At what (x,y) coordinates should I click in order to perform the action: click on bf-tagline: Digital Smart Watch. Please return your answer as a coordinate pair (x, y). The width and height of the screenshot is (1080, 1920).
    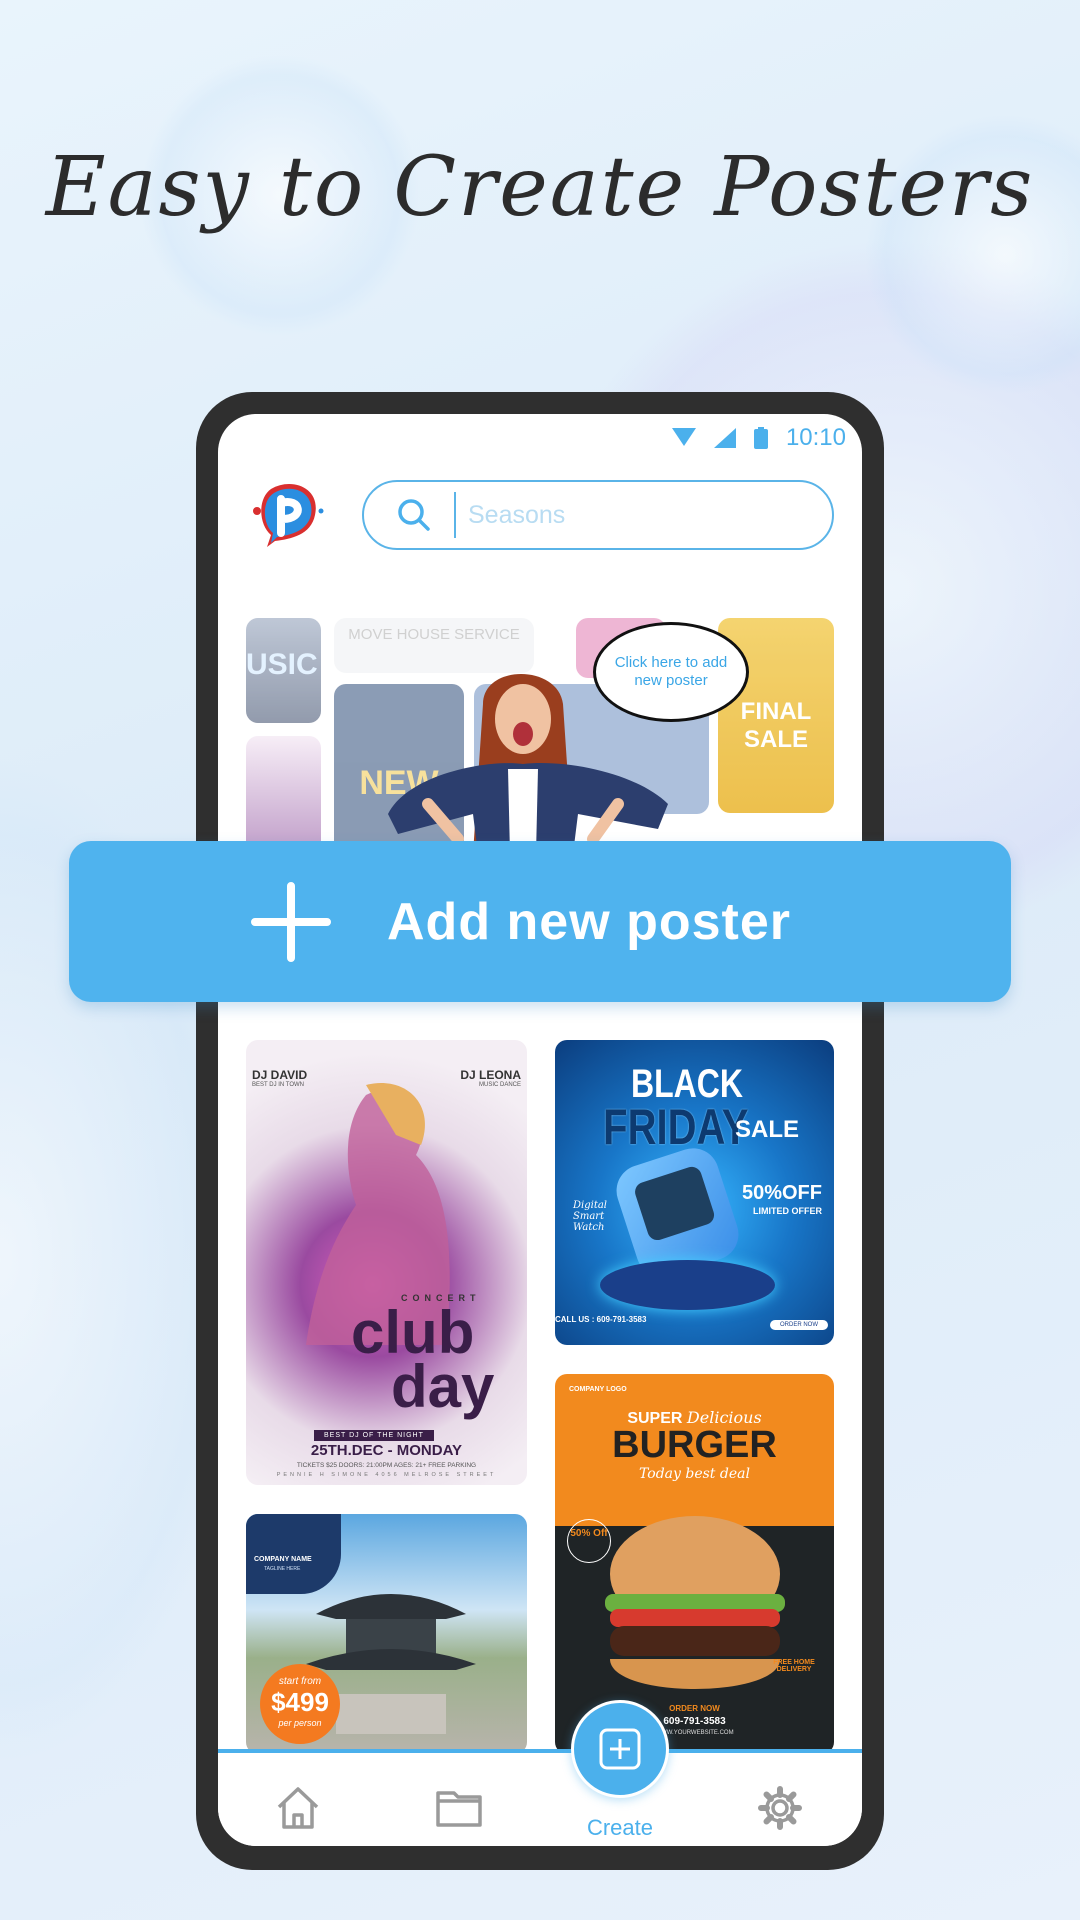
    Looking at the image, I should click on (590, 1216).